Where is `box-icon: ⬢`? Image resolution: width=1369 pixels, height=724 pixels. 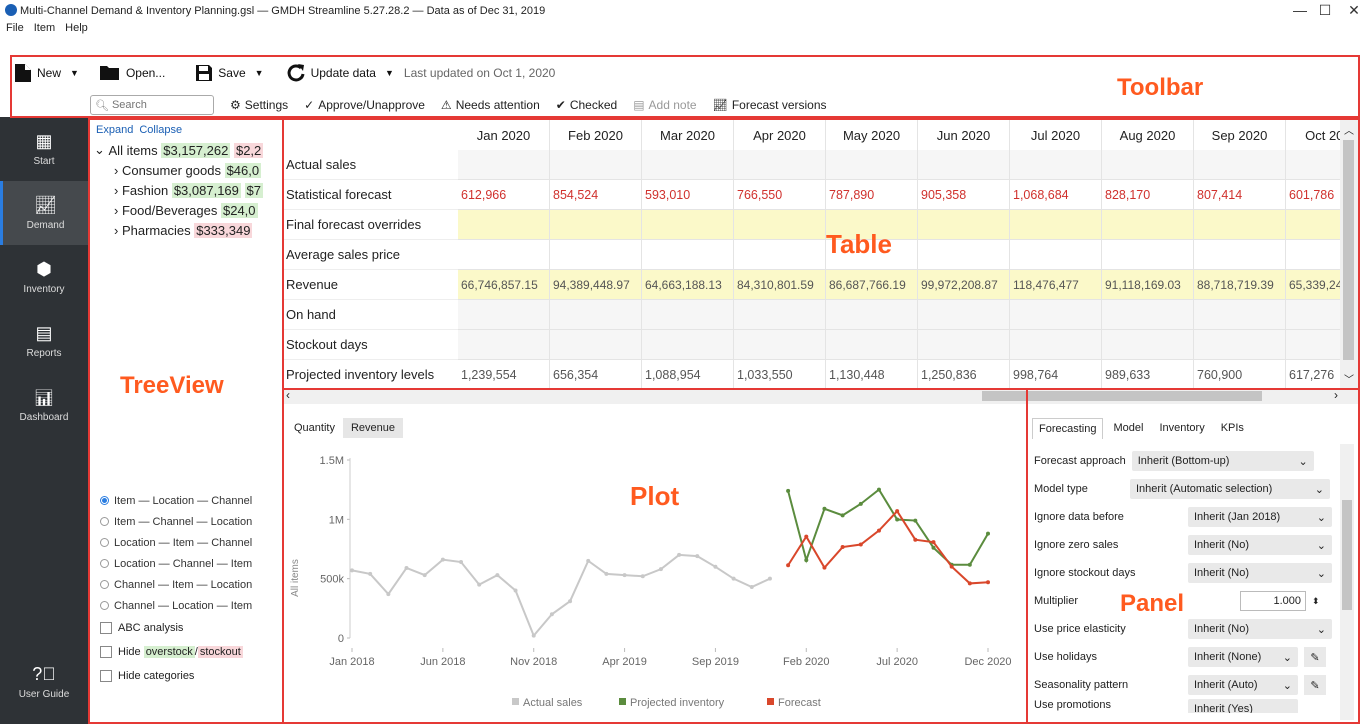 box-icon: ⬢ is located at coordinates (44, 269).